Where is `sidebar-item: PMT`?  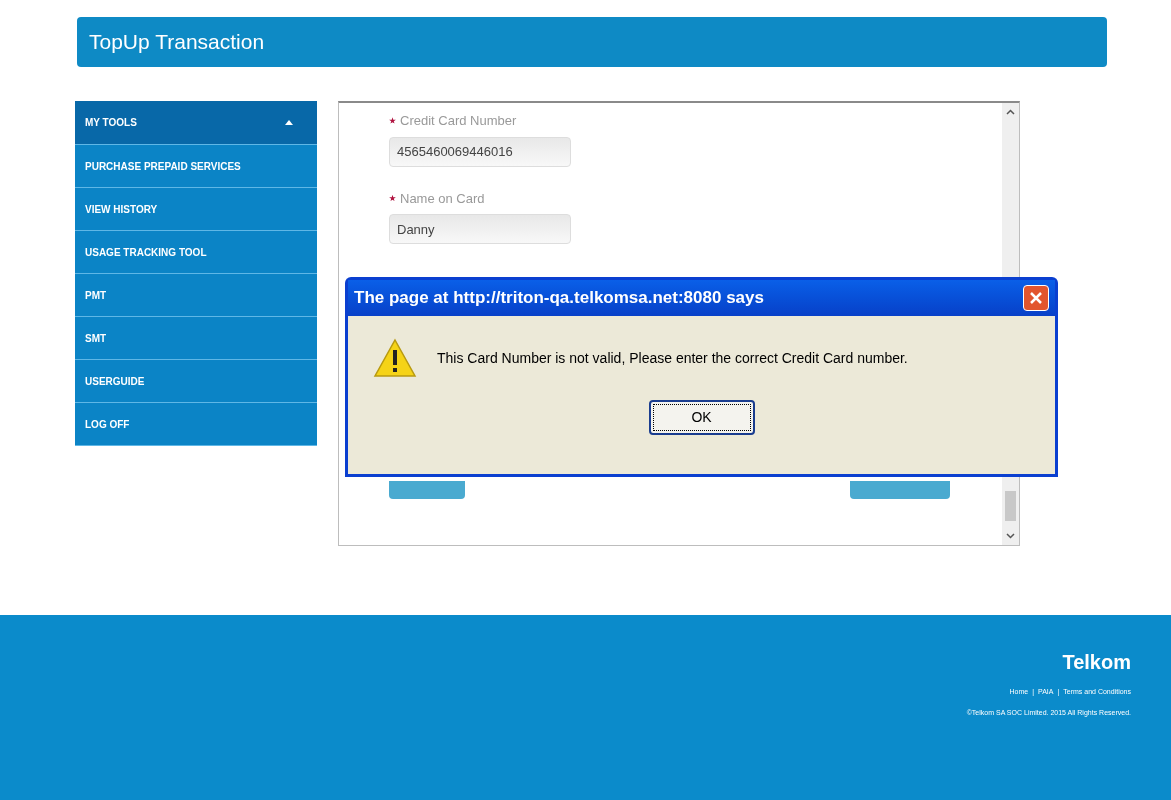
sidebar-item: PMT is located at coordinates (196, 295).